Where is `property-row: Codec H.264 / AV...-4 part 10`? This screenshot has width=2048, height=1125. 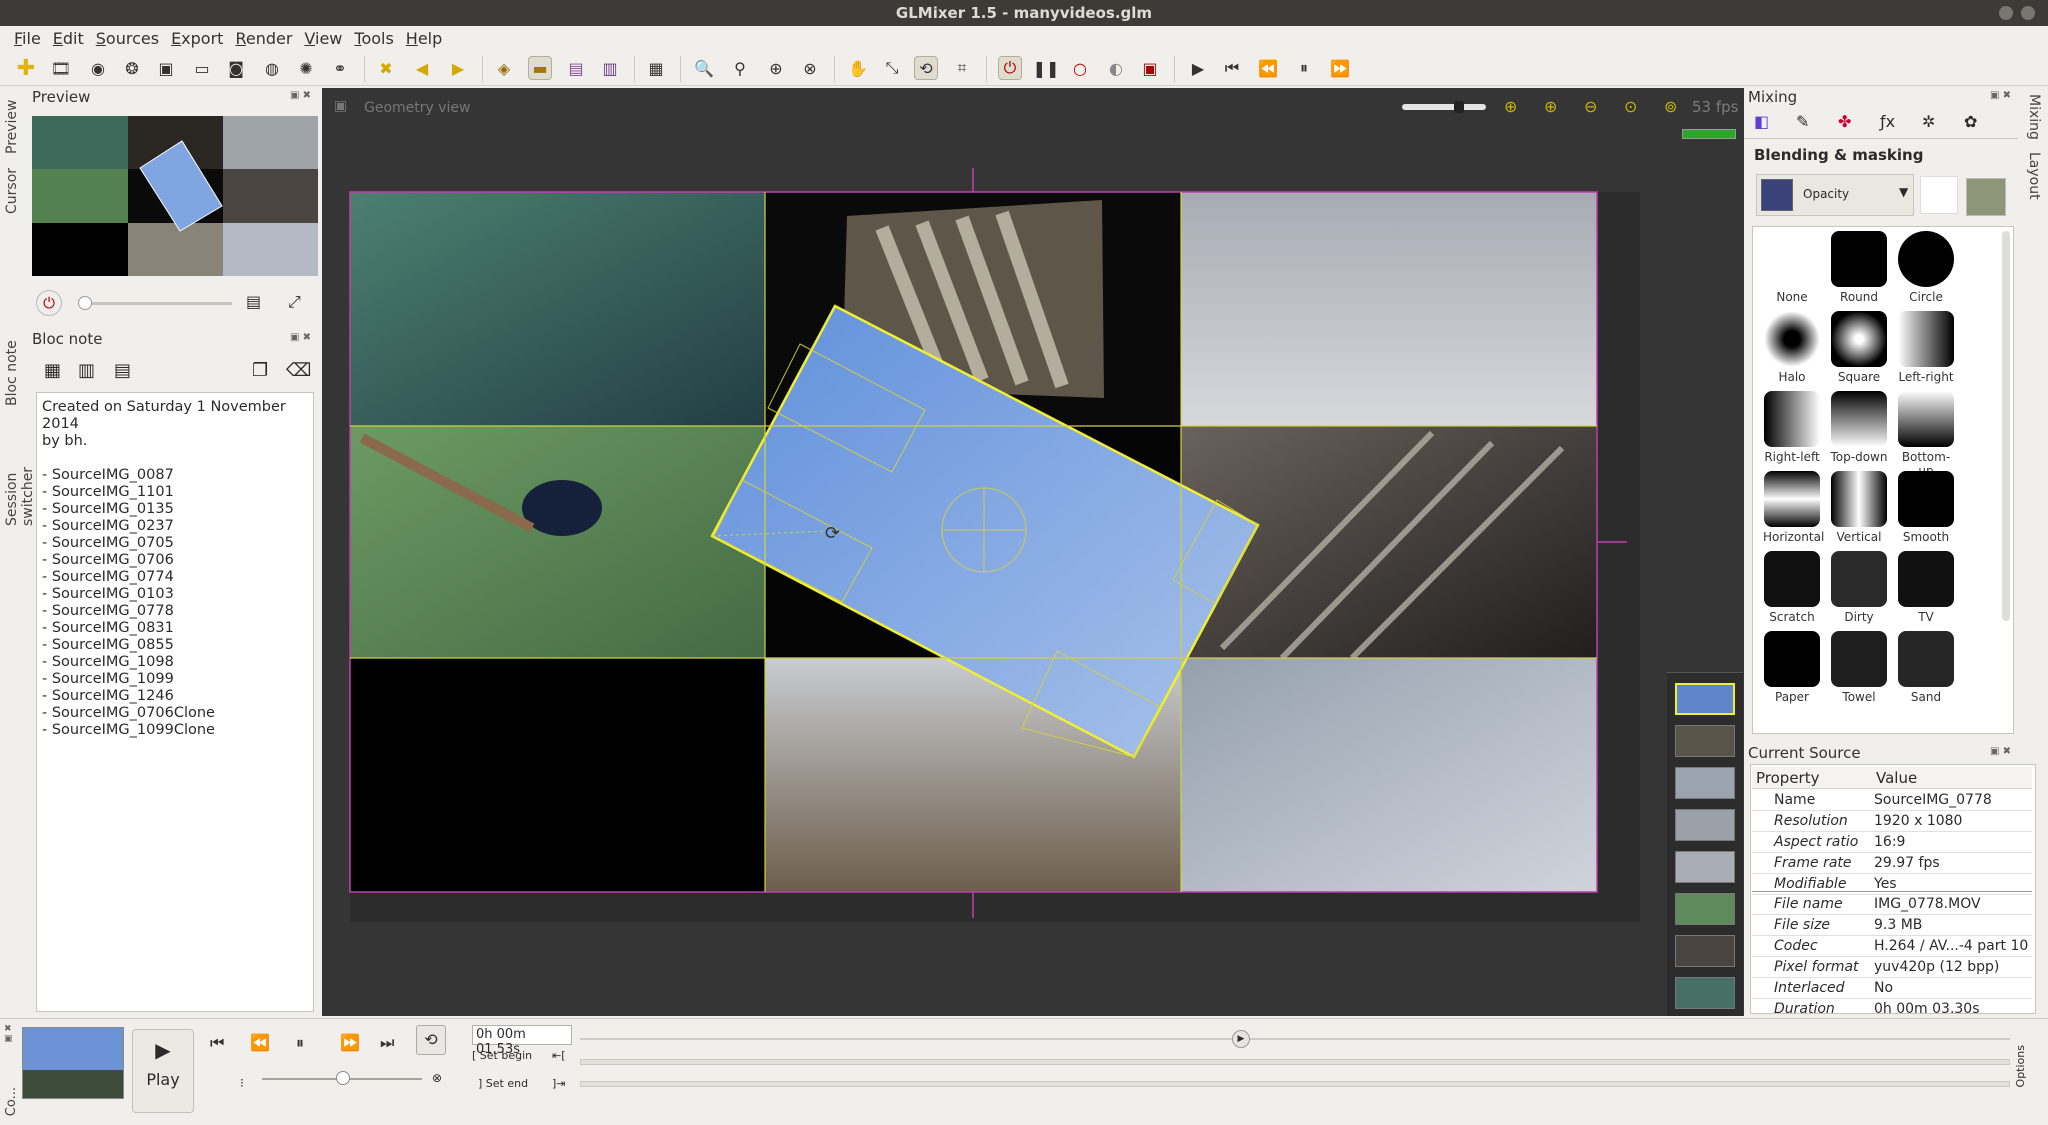 property-row: Codec H.264 / AV...-4 part 10 is located at coordinates (1892, 946).